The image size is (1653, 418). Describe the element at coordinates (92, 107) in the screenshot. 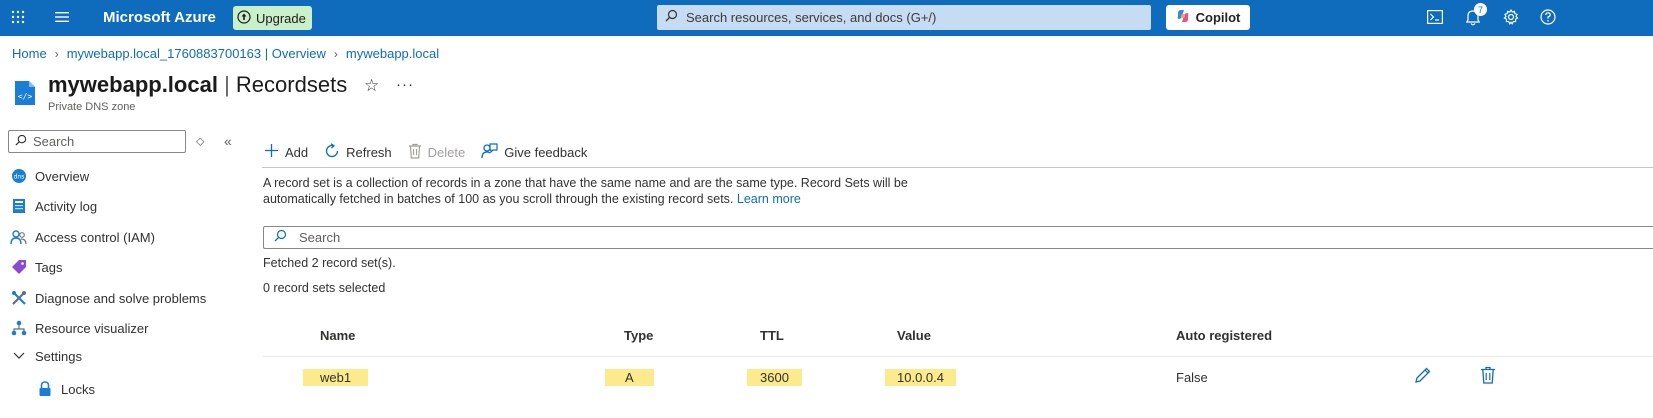

I see `resource-type-subtitle: Private DNS zone` at that location.